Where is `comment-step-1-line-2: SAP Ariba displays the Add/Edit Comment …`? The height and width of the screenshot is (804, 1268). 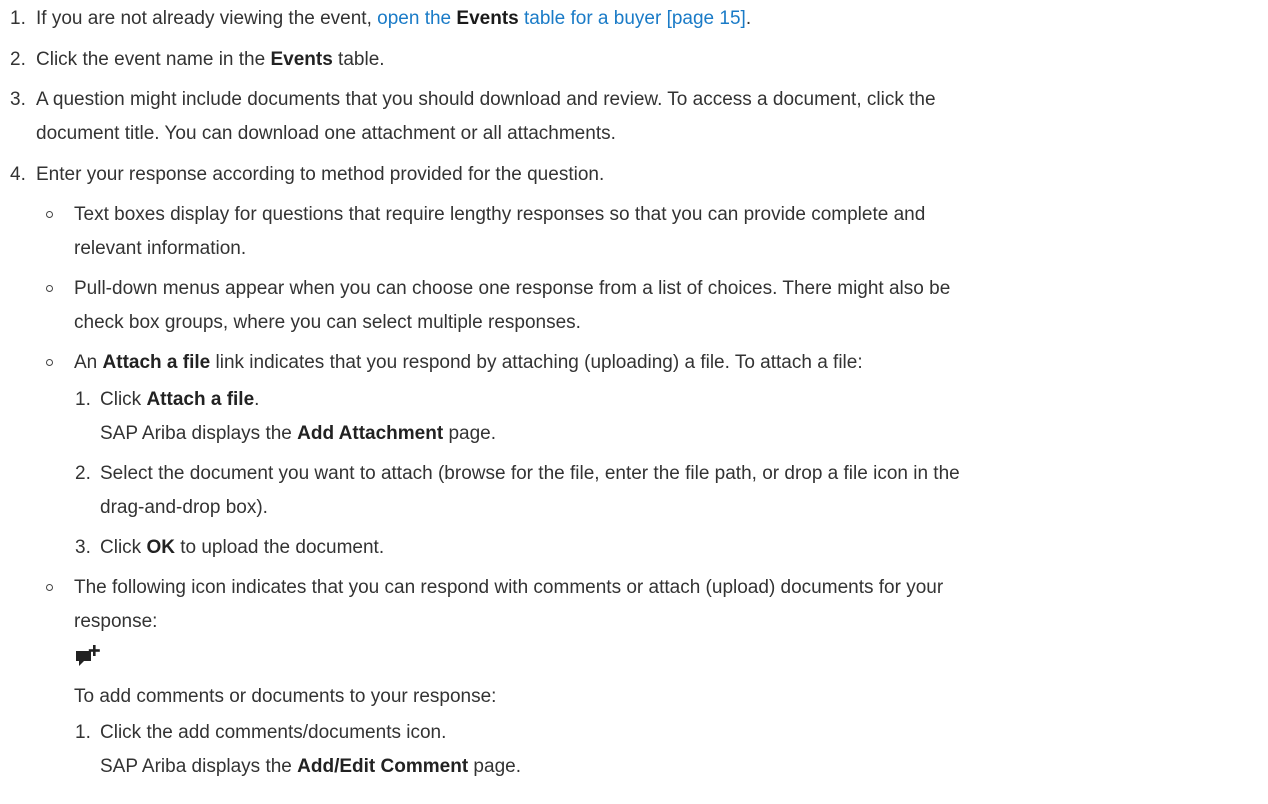
comment-step-1-line-2: SAP Ariba displays the Add/Edit Comment … is located at coordinates (310, 767).